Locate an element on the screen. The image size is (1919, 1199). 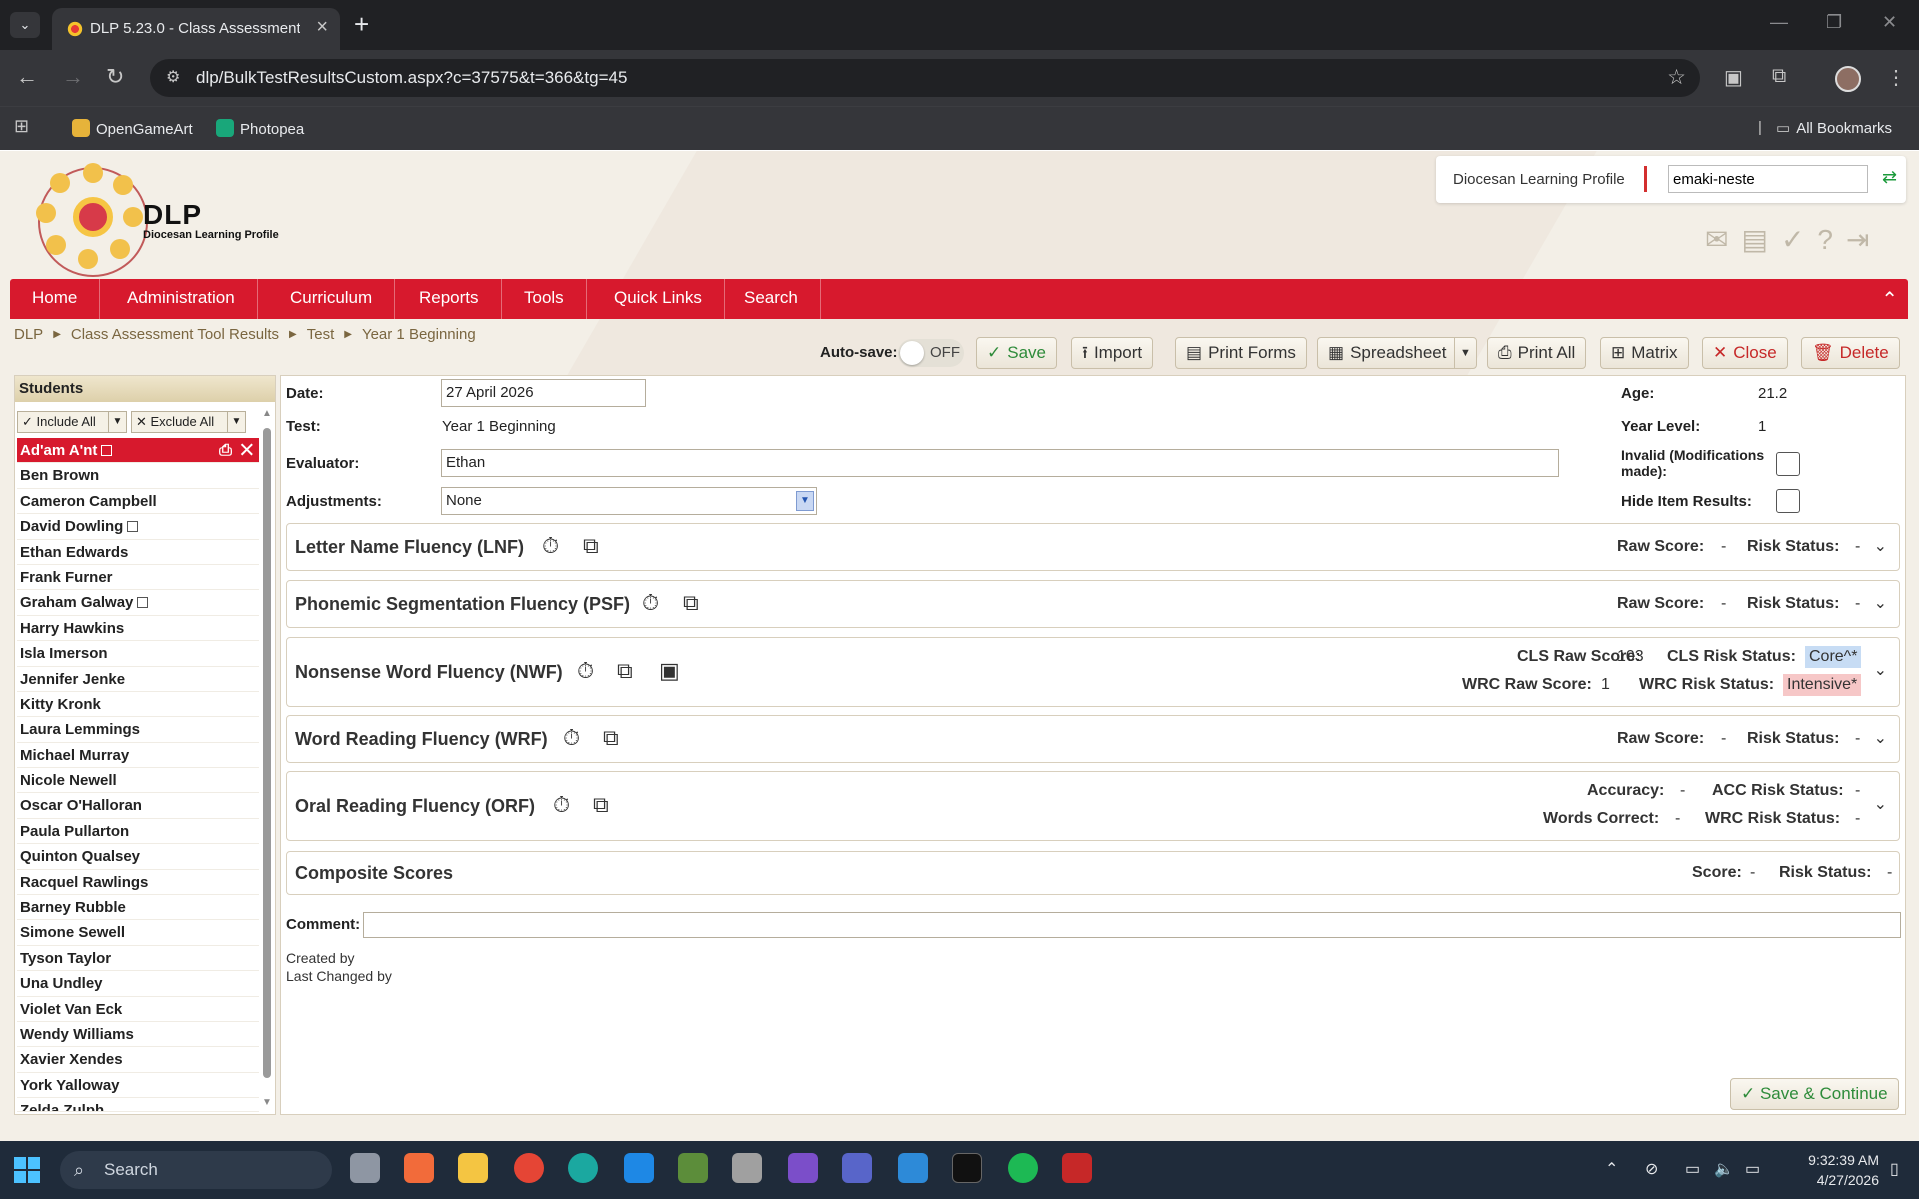
save-continue-button: ✓ Save & Continue is located at coordinates (1814, 1094).